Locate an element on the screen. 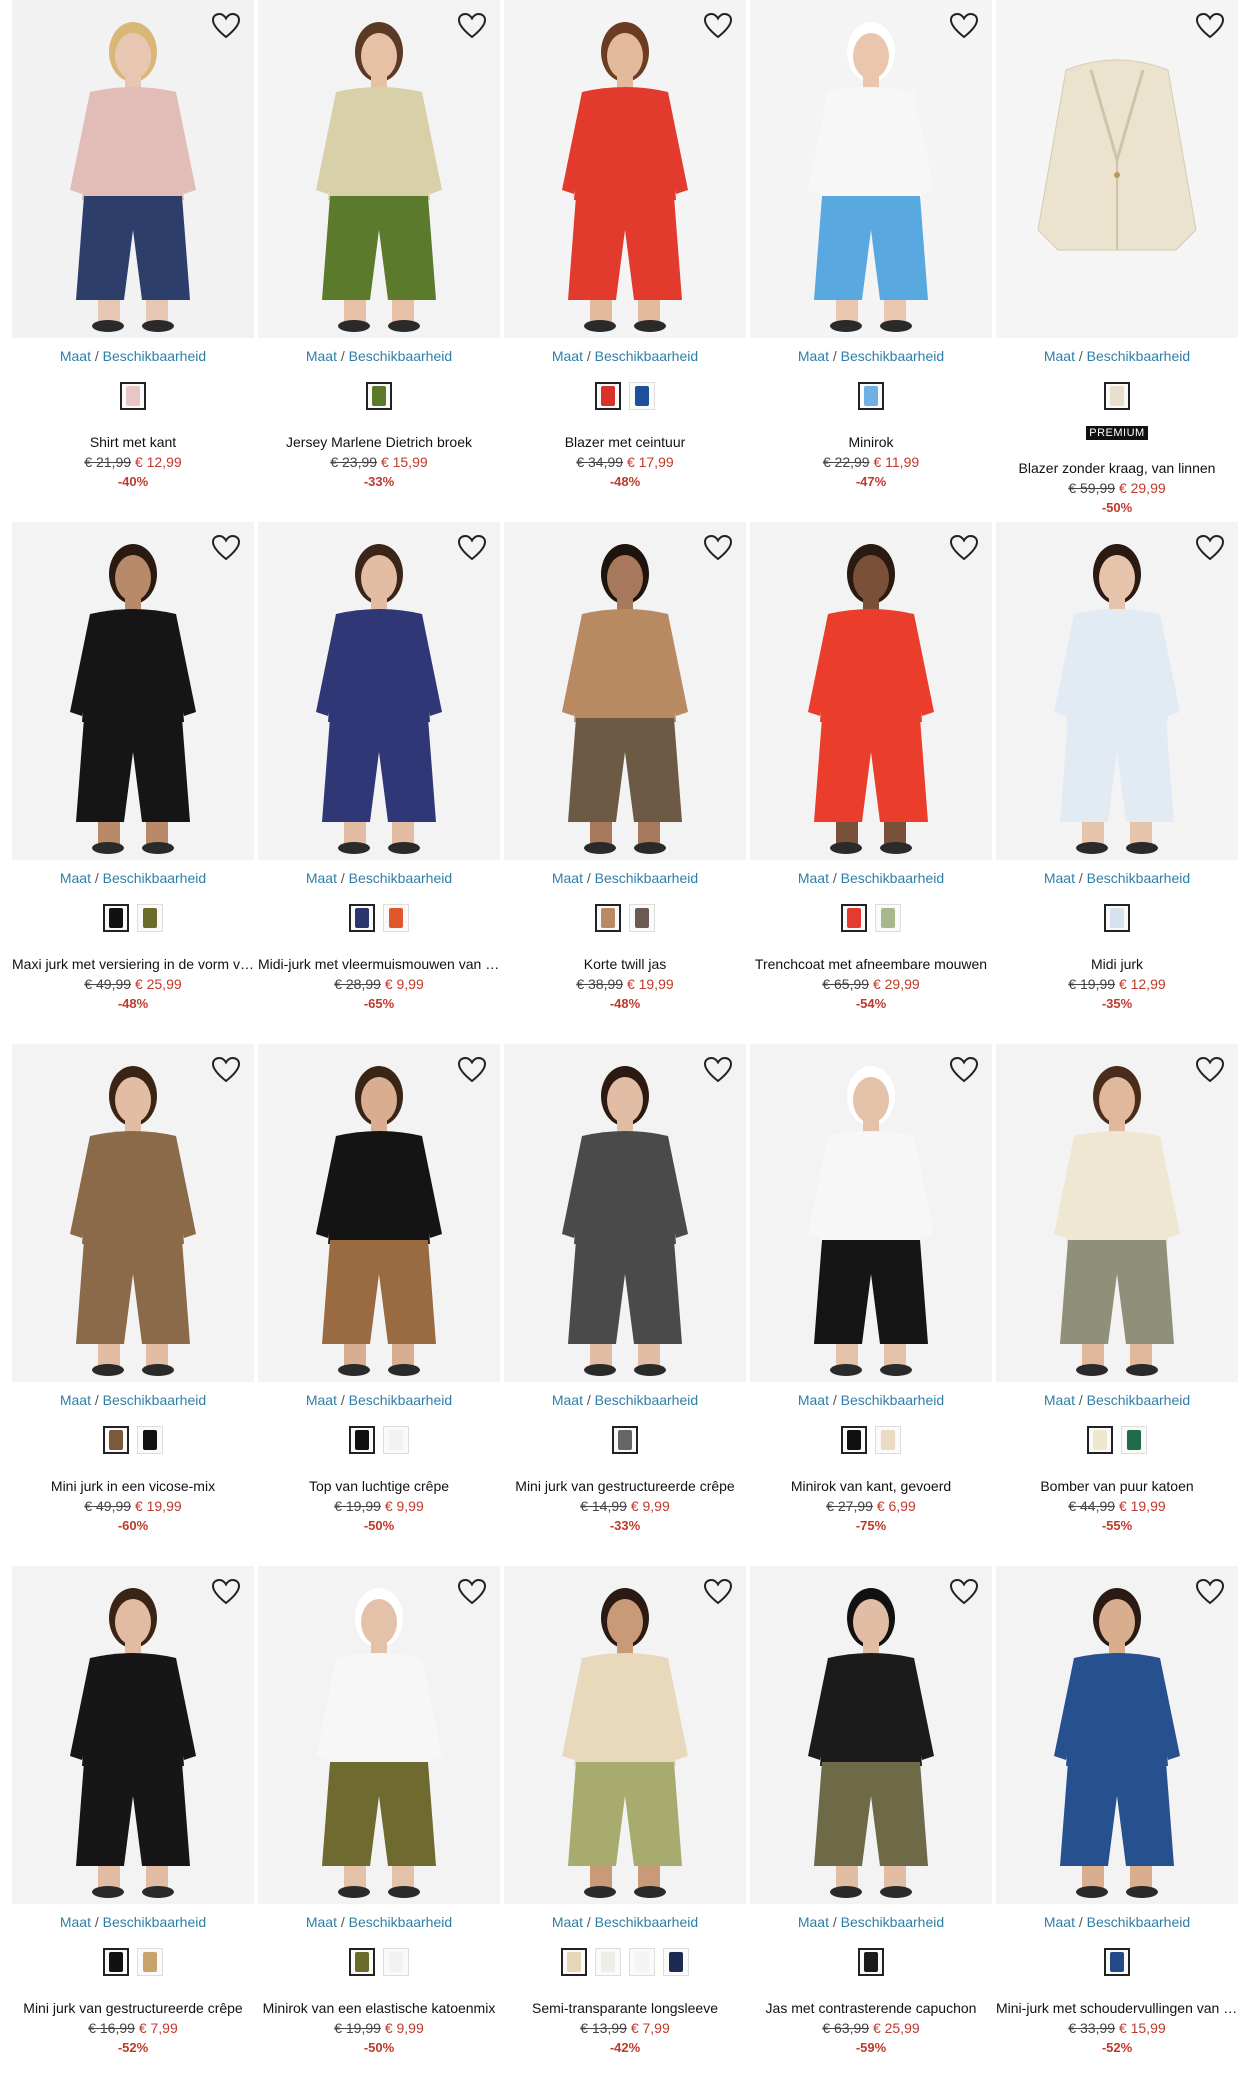 This screenshot has height=2088, width=1250. product-name: Jas met contrasterende capuchon is located at coordinates (871, 2008).